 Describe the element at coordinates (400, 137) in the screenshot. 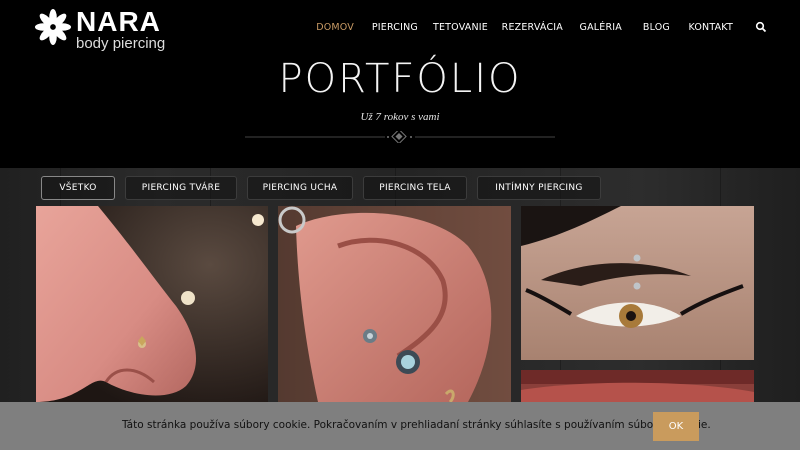

I see `ornament-divider` at that location.